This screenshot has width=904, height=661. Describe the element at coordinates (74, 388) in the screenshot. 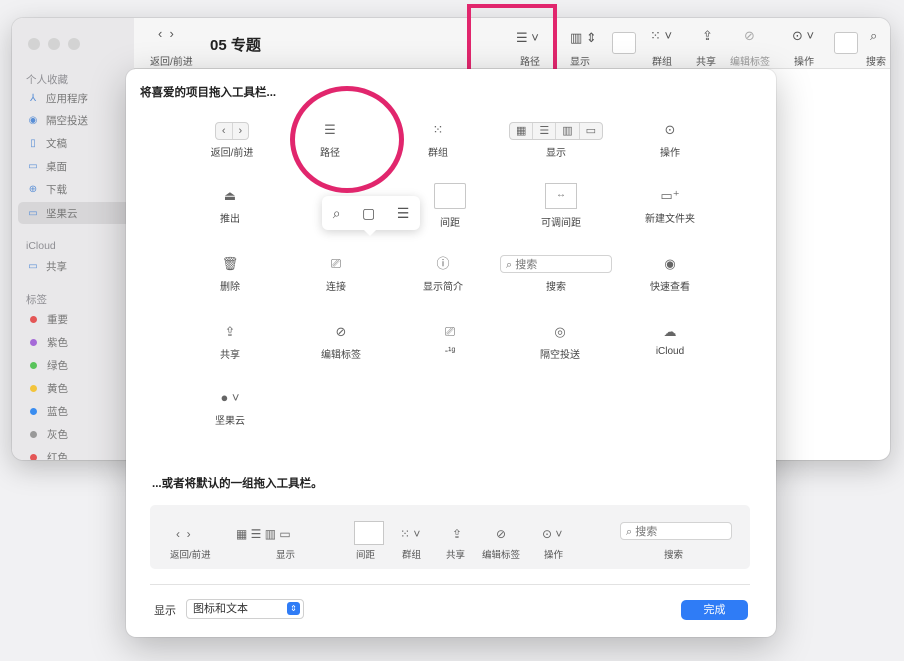

I see `sidebar-tag-yellow: 黄色` at that location.